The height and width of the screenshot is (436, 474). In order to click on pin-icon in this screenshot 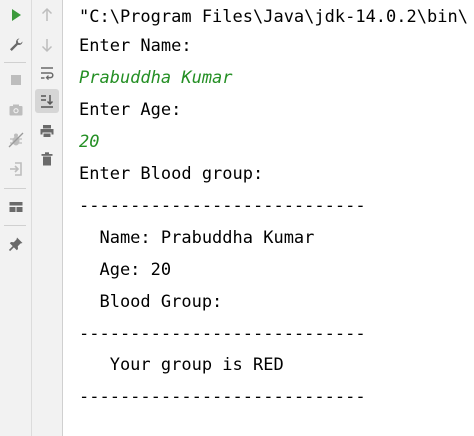, I will do `click(16, 244)`.